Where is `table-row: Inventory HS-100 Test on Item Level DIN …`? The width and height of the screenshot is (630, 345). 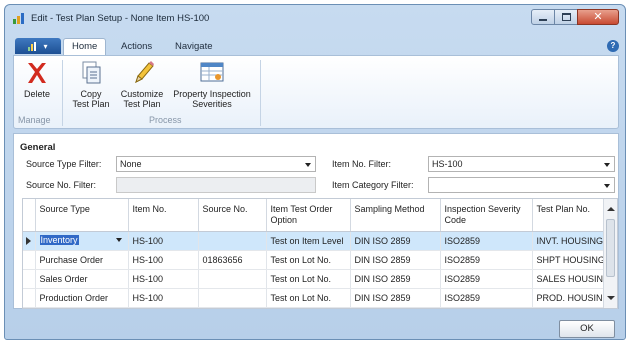
table-row: Inventory HS-100 Test on Item Level DIN … is located at coordinates (319, 241).